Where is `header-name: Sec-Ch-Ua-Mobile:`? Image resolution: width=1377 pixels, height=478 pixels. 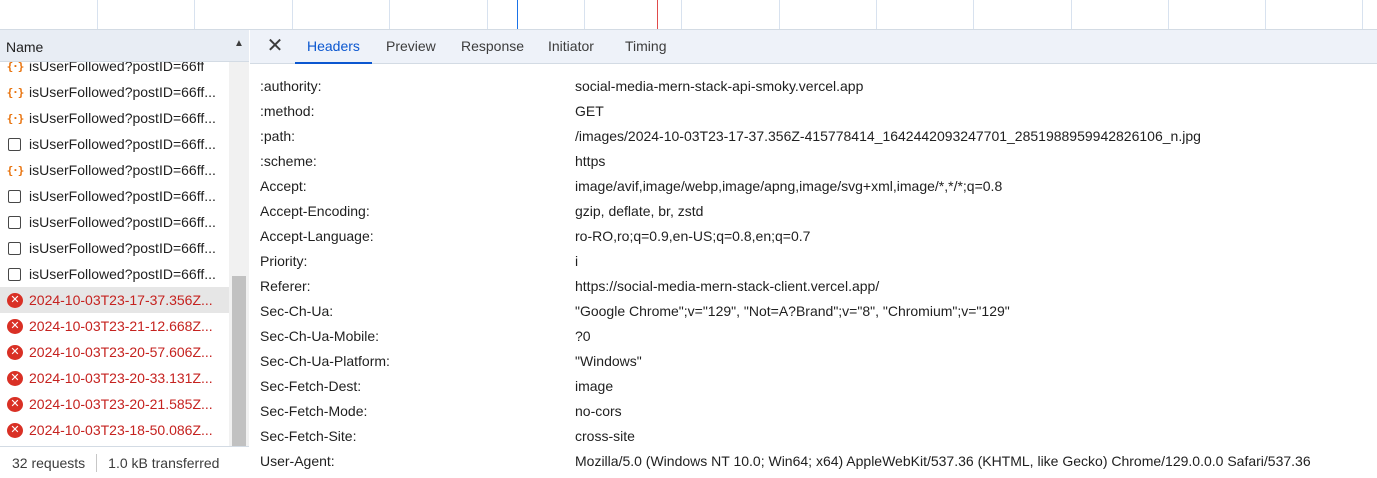
header-name: Sec-Ch-Ua-Mobile: is located at coordinates (320, 336).